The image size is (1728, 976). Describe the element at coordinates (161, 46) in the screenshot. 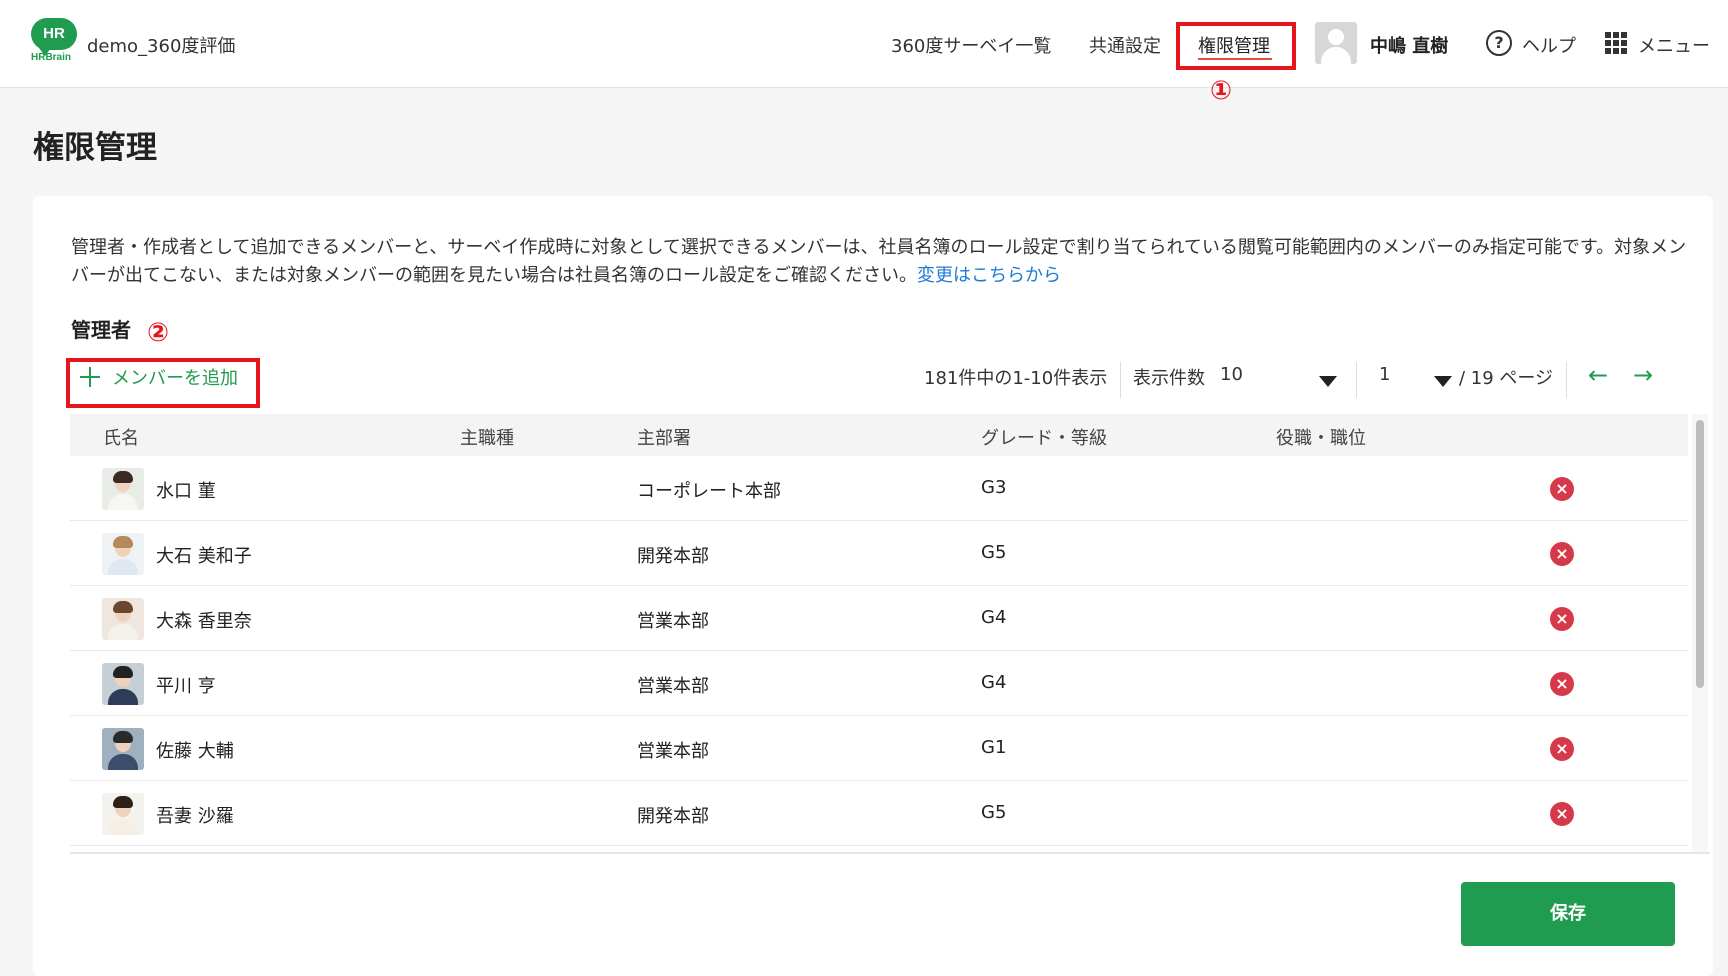

I see `app-title: demo_360度評価` at that location.